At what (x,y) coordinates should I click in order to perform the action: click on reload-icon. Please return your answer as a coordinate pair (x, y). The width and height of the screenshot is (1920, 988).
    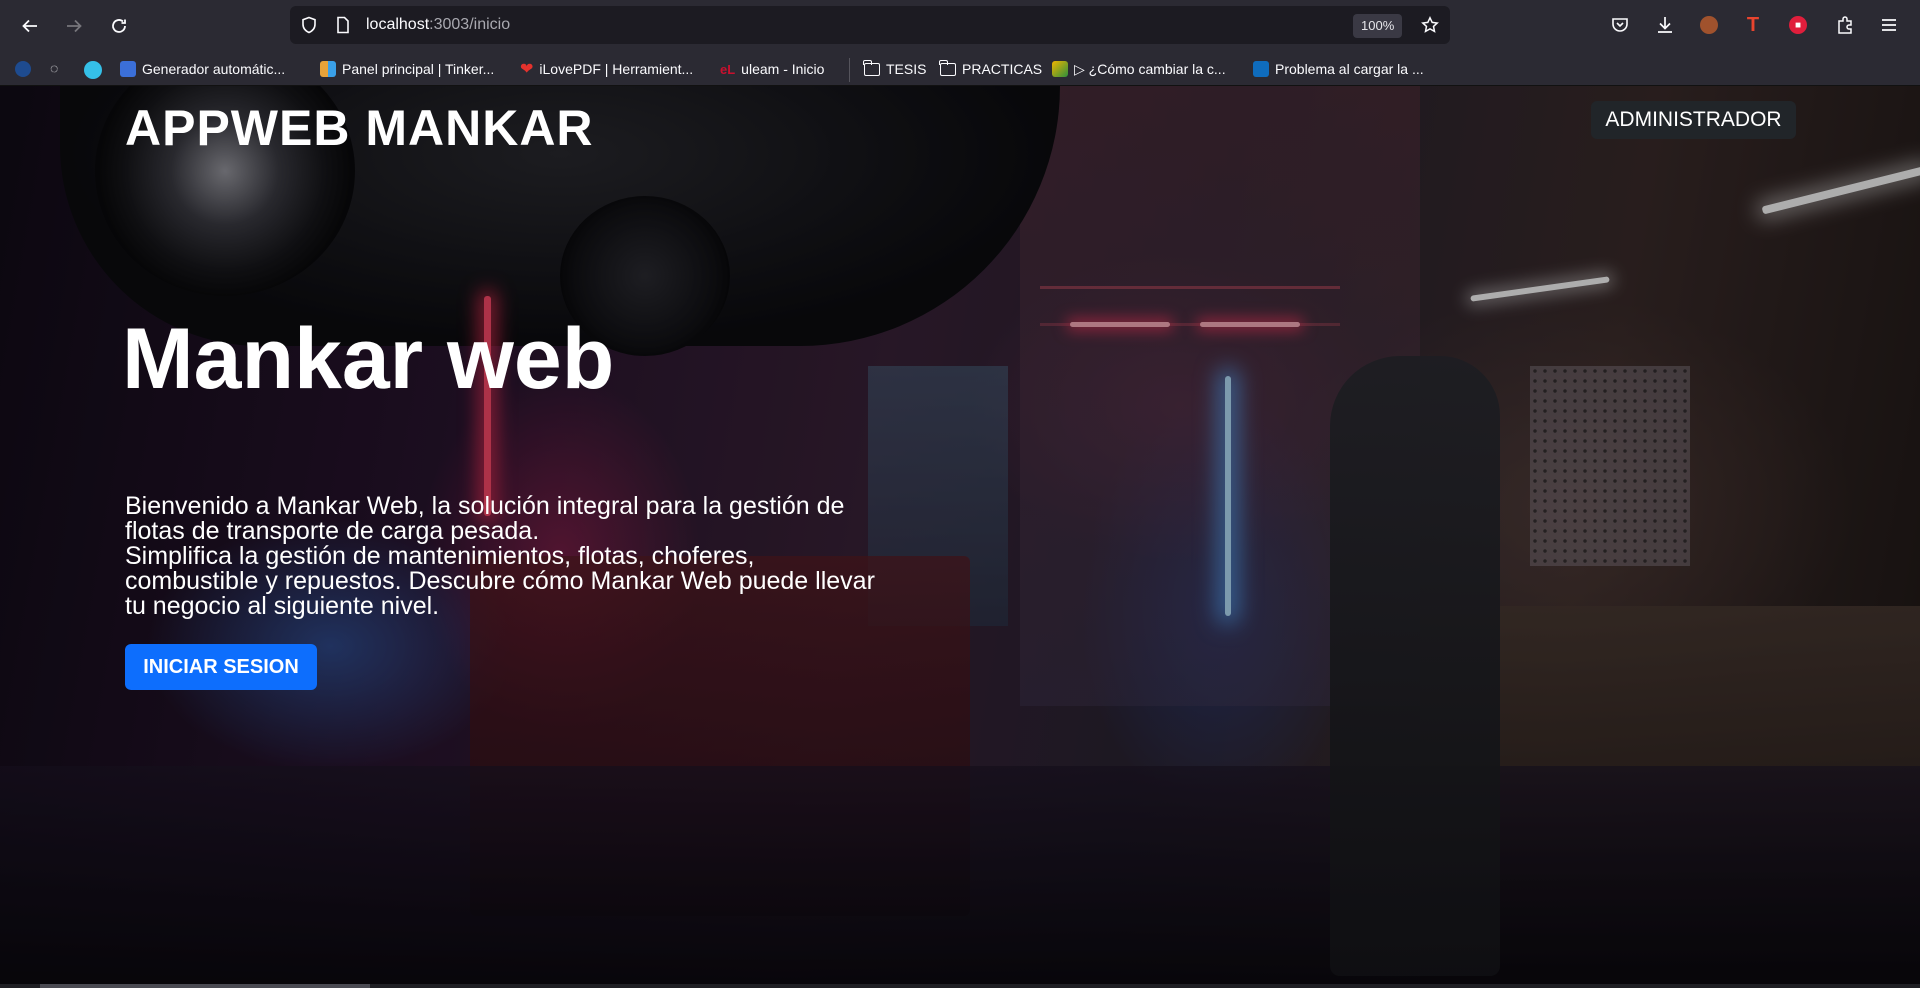
    Looking at the image, I should click on (119, 26).